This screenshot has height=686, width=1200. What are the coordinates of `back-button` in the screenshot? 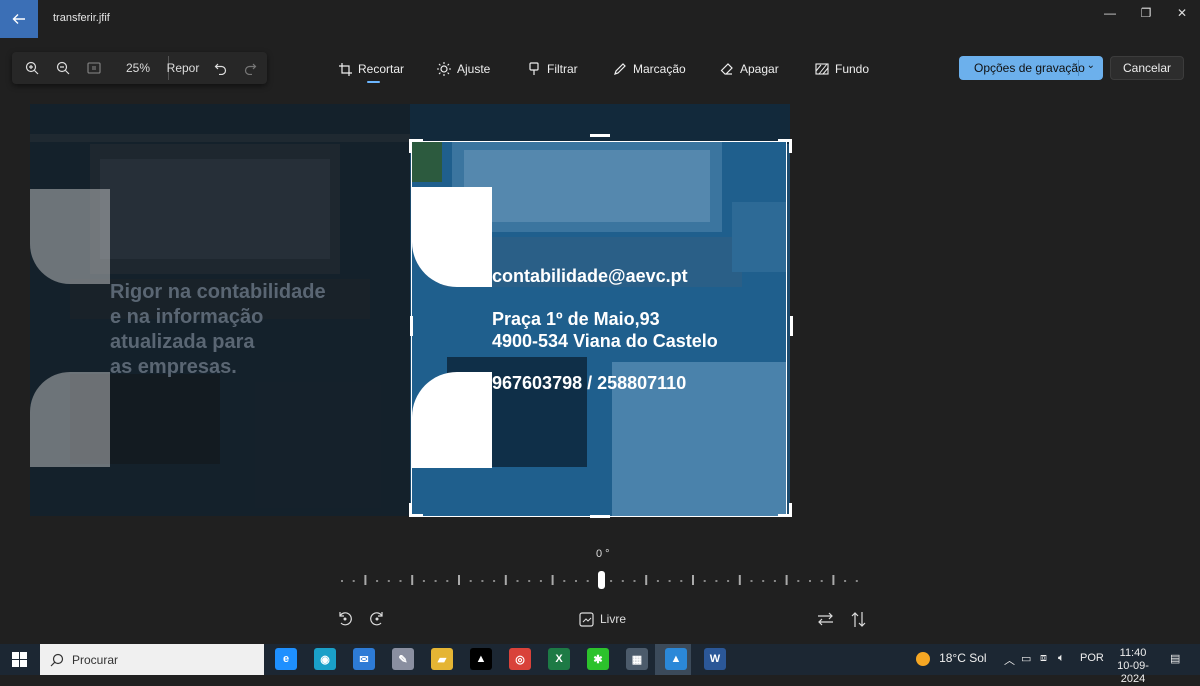 It's located at (19, 19).